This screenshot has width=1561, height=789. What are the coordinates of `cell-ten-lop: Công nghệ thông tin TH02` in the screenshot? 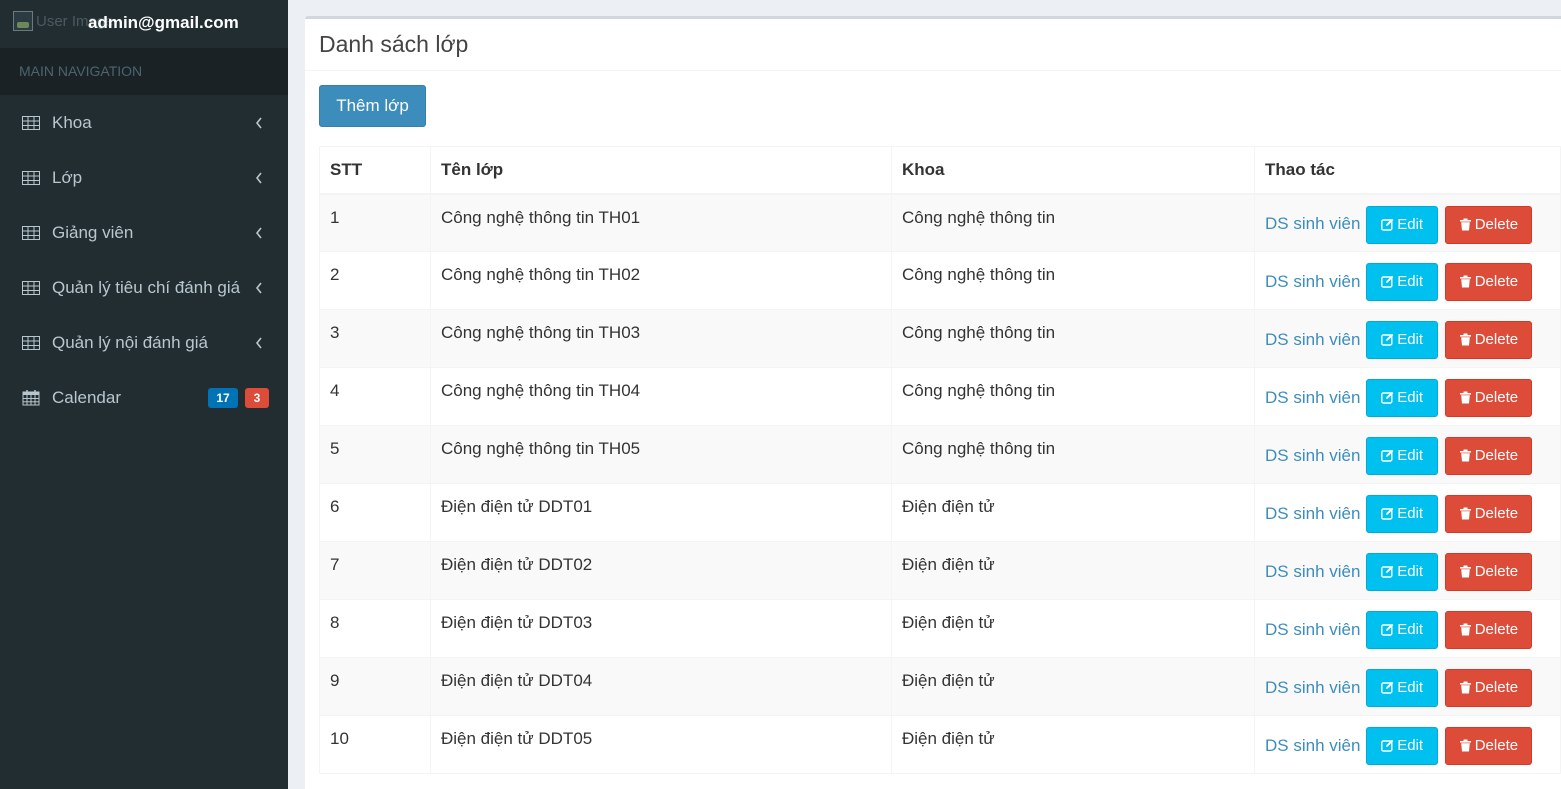 It's located at (661, 280).